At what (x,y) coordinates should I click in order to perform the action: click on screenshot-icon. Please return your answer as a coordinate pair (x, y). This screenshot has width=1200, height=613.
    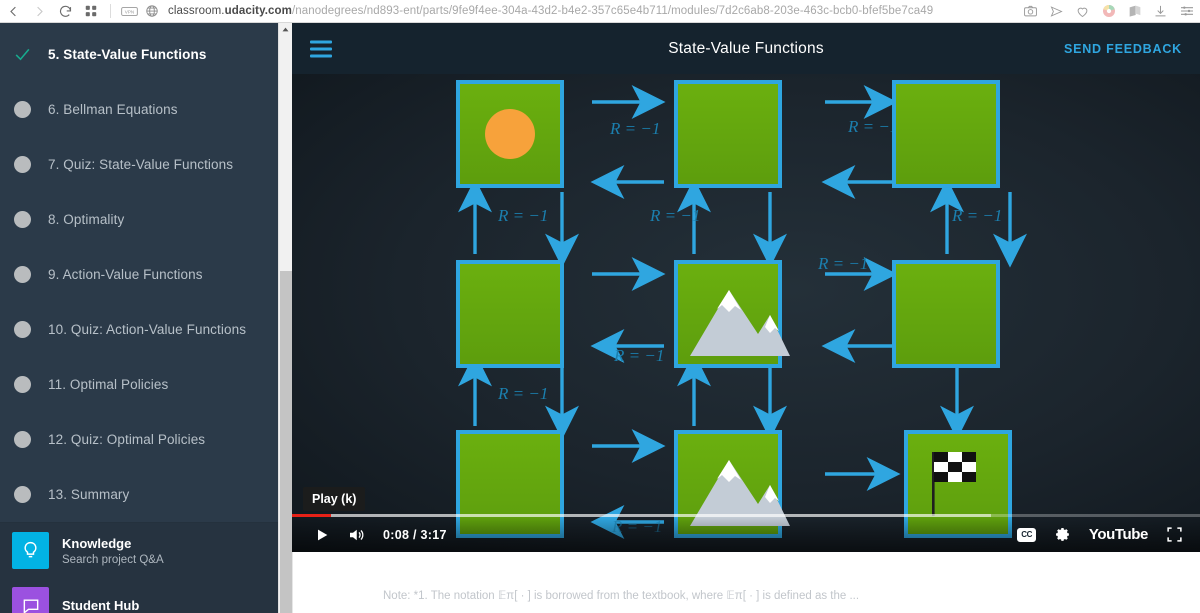
    Looking at the image, I should click on (1030, 11).